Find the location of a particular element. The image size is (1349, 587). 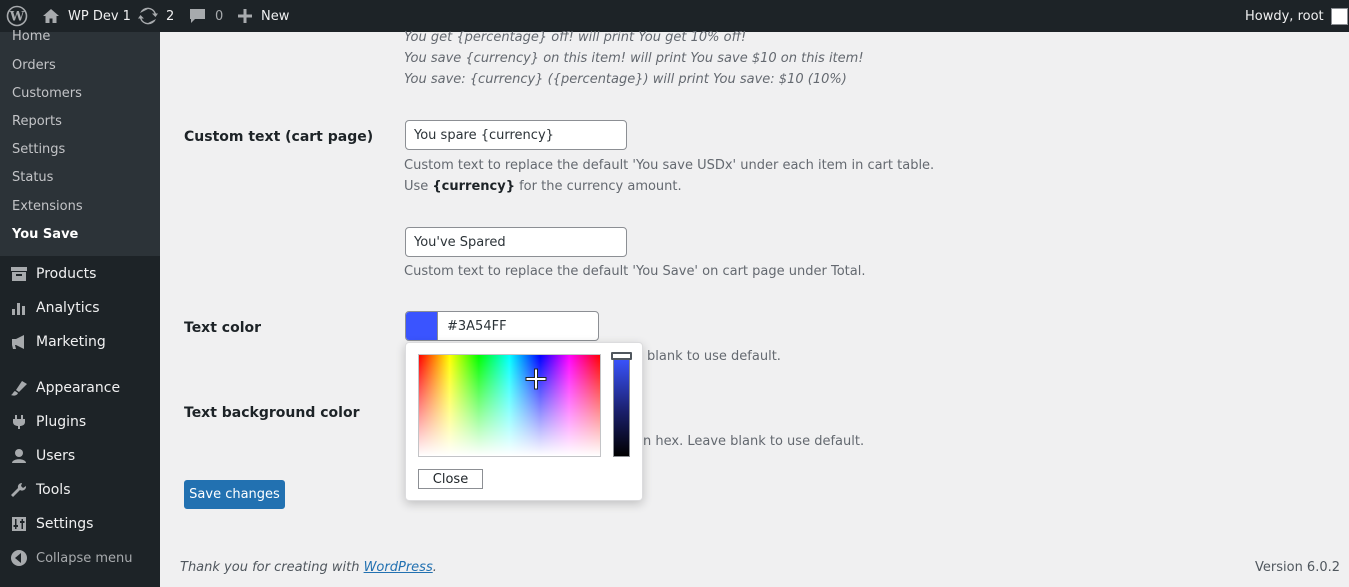

color-swatch-button is located at coordinates (422, 326).